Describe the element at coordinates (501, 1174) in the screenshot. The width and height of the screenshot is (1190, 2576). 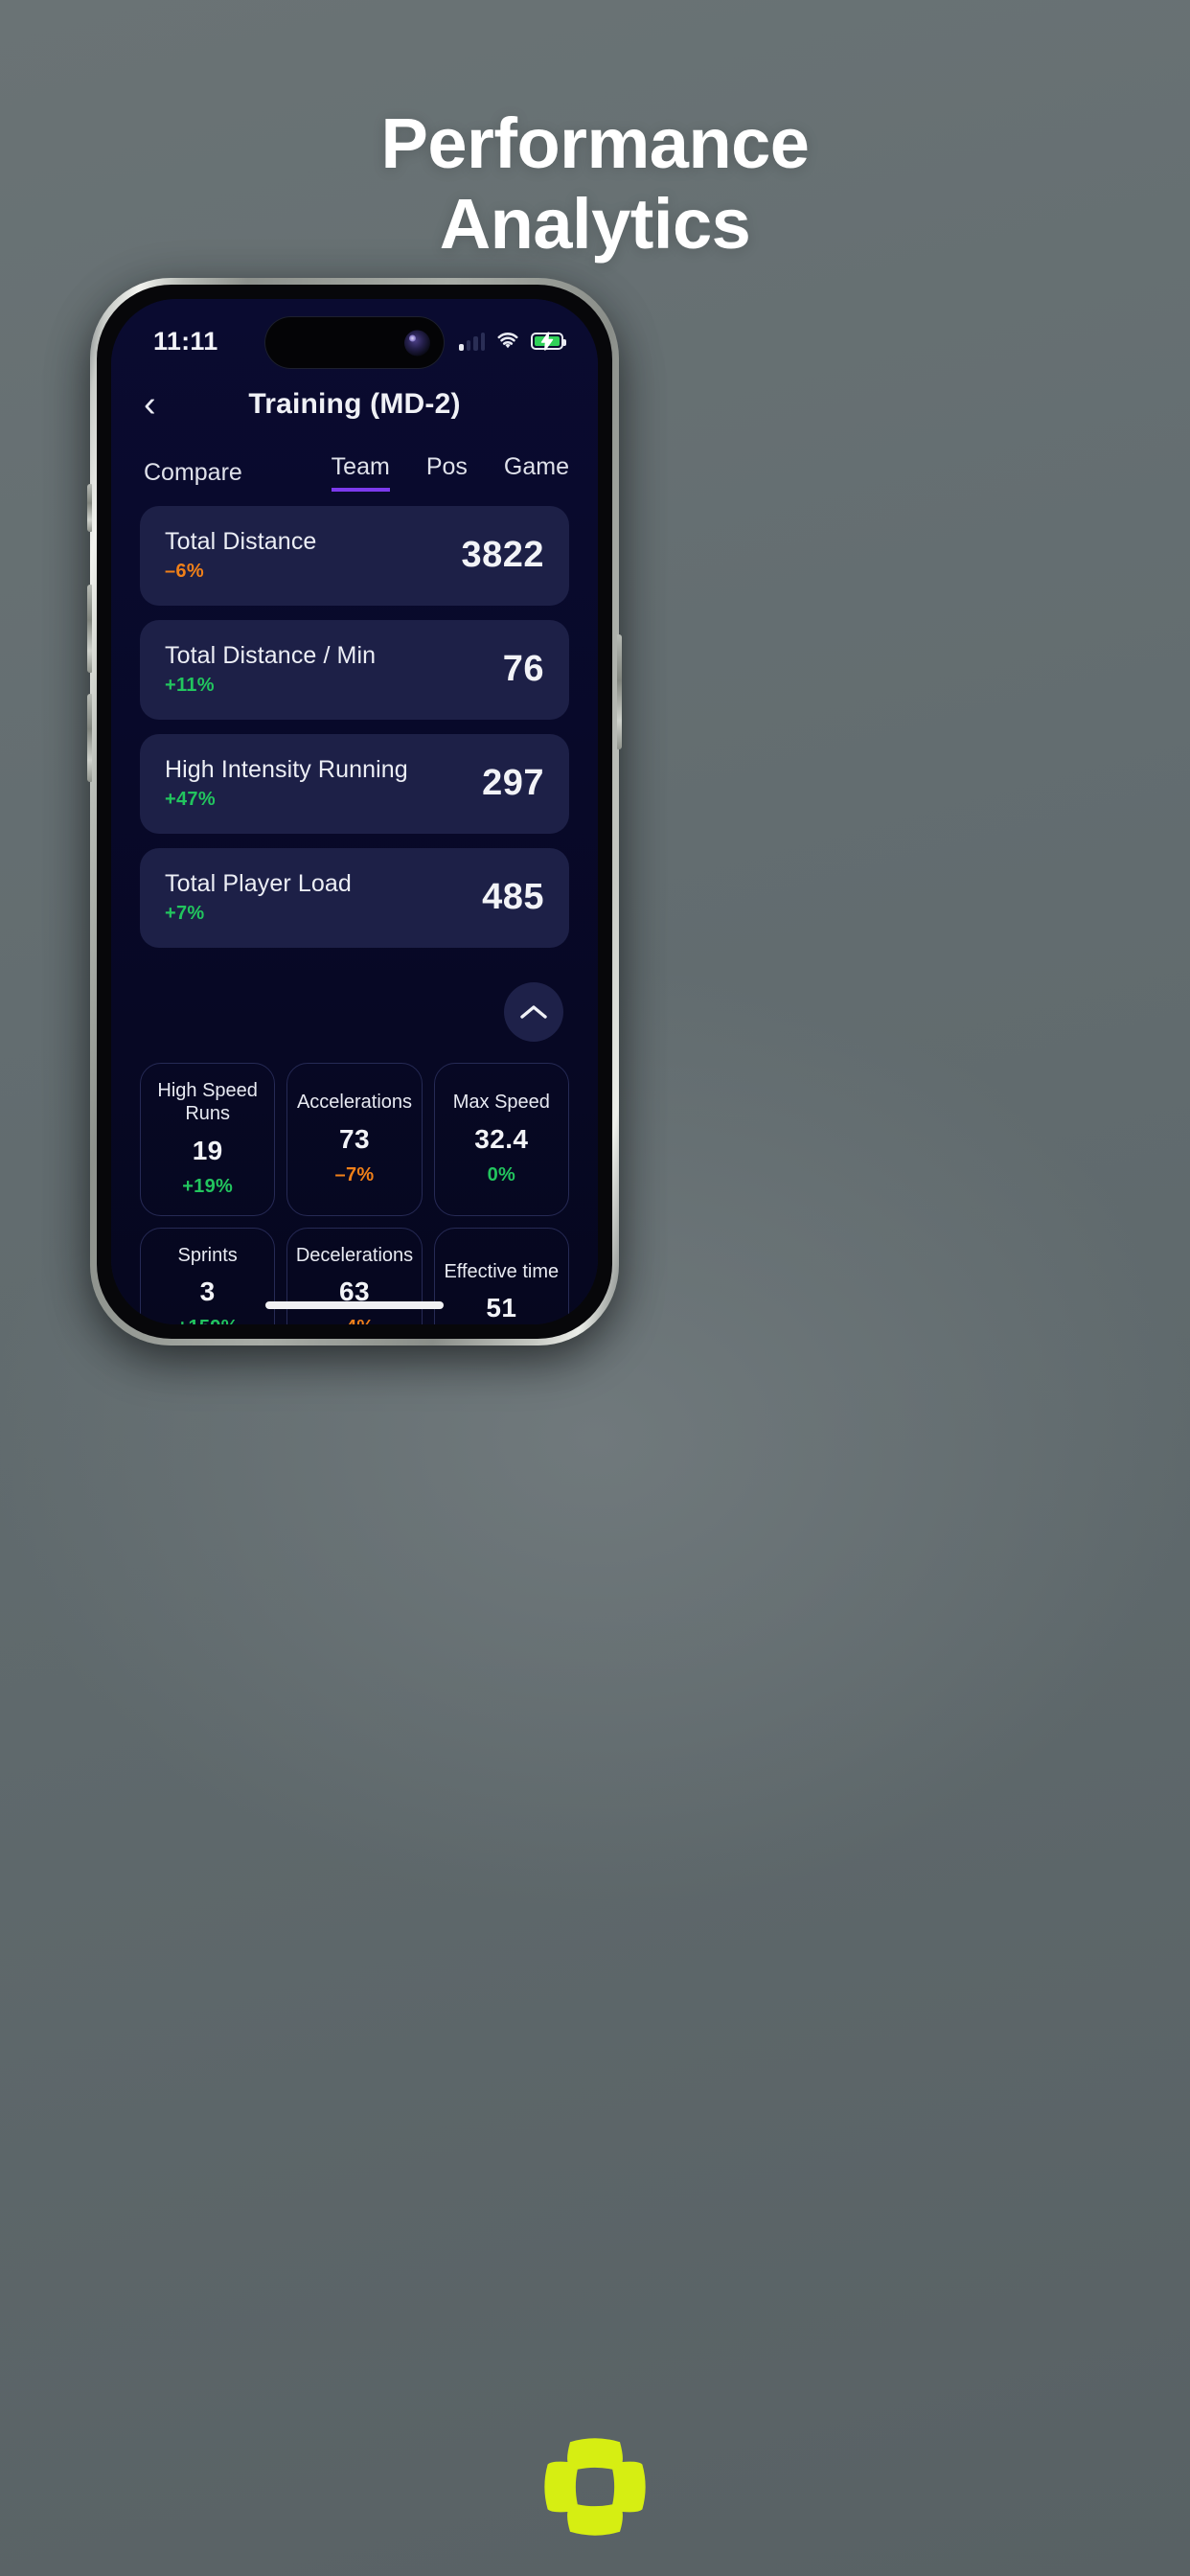
I see `tile-delta: 0%` at that location.